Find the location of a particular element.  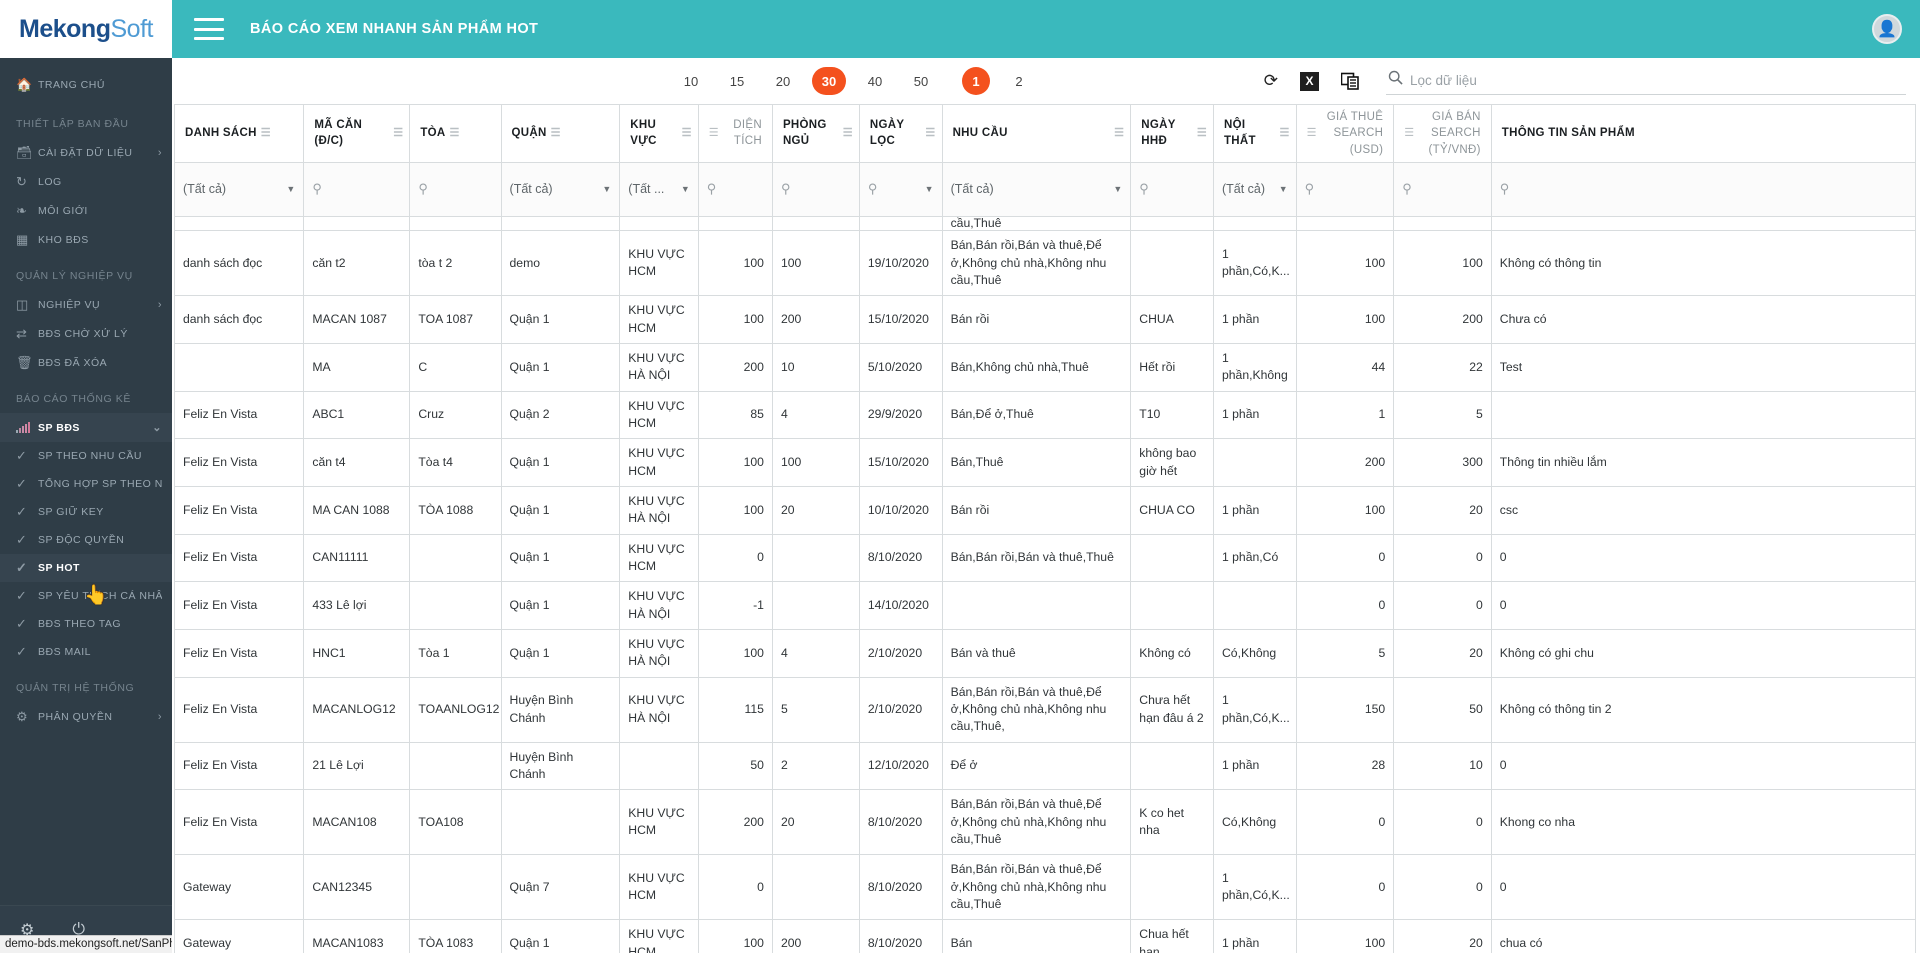

column-header-ma-can: MÃ CĂN (Đ/C) ☰ is located at coordinates (357, 133).